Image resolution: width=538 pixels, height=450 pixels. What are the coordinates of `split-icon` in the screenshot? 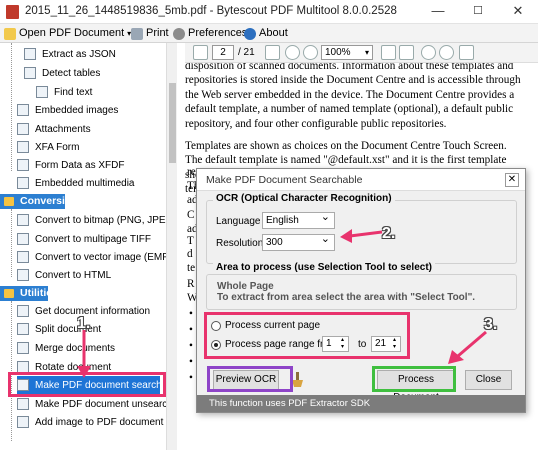 It's located at (23, 329).